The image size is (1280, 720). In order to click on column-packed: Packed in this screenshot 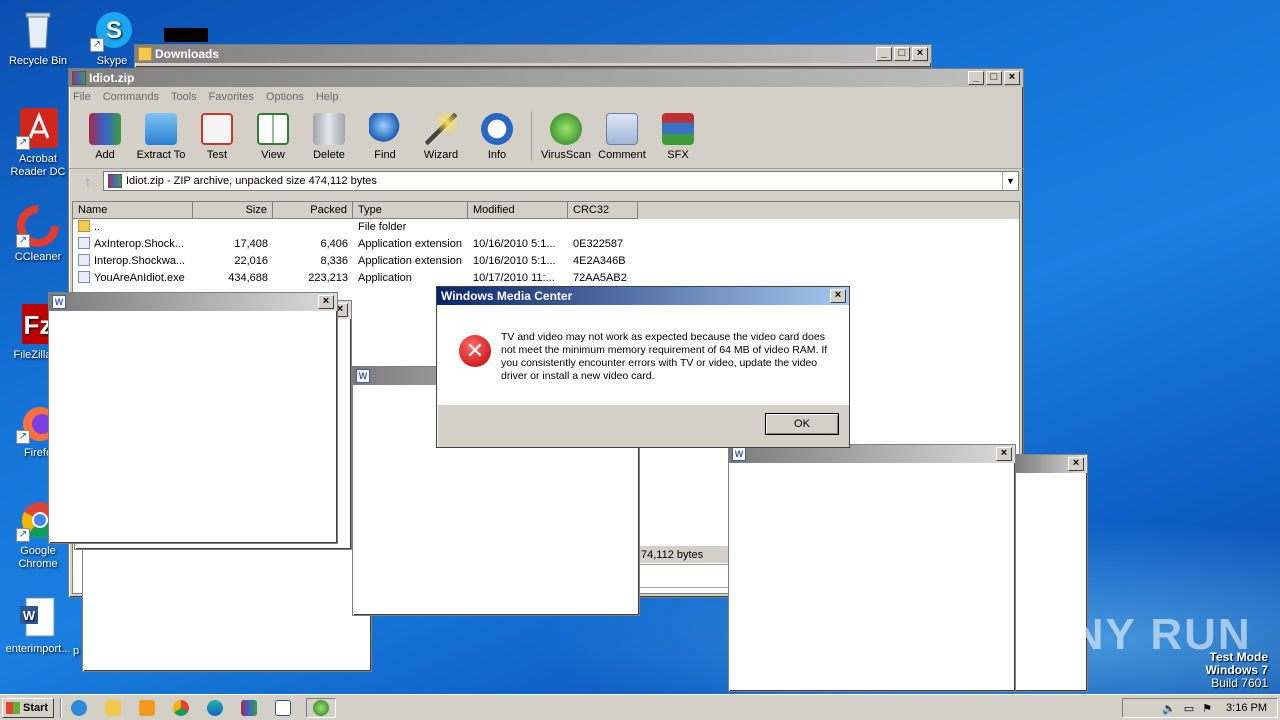, I will do `click(313, 210)`.